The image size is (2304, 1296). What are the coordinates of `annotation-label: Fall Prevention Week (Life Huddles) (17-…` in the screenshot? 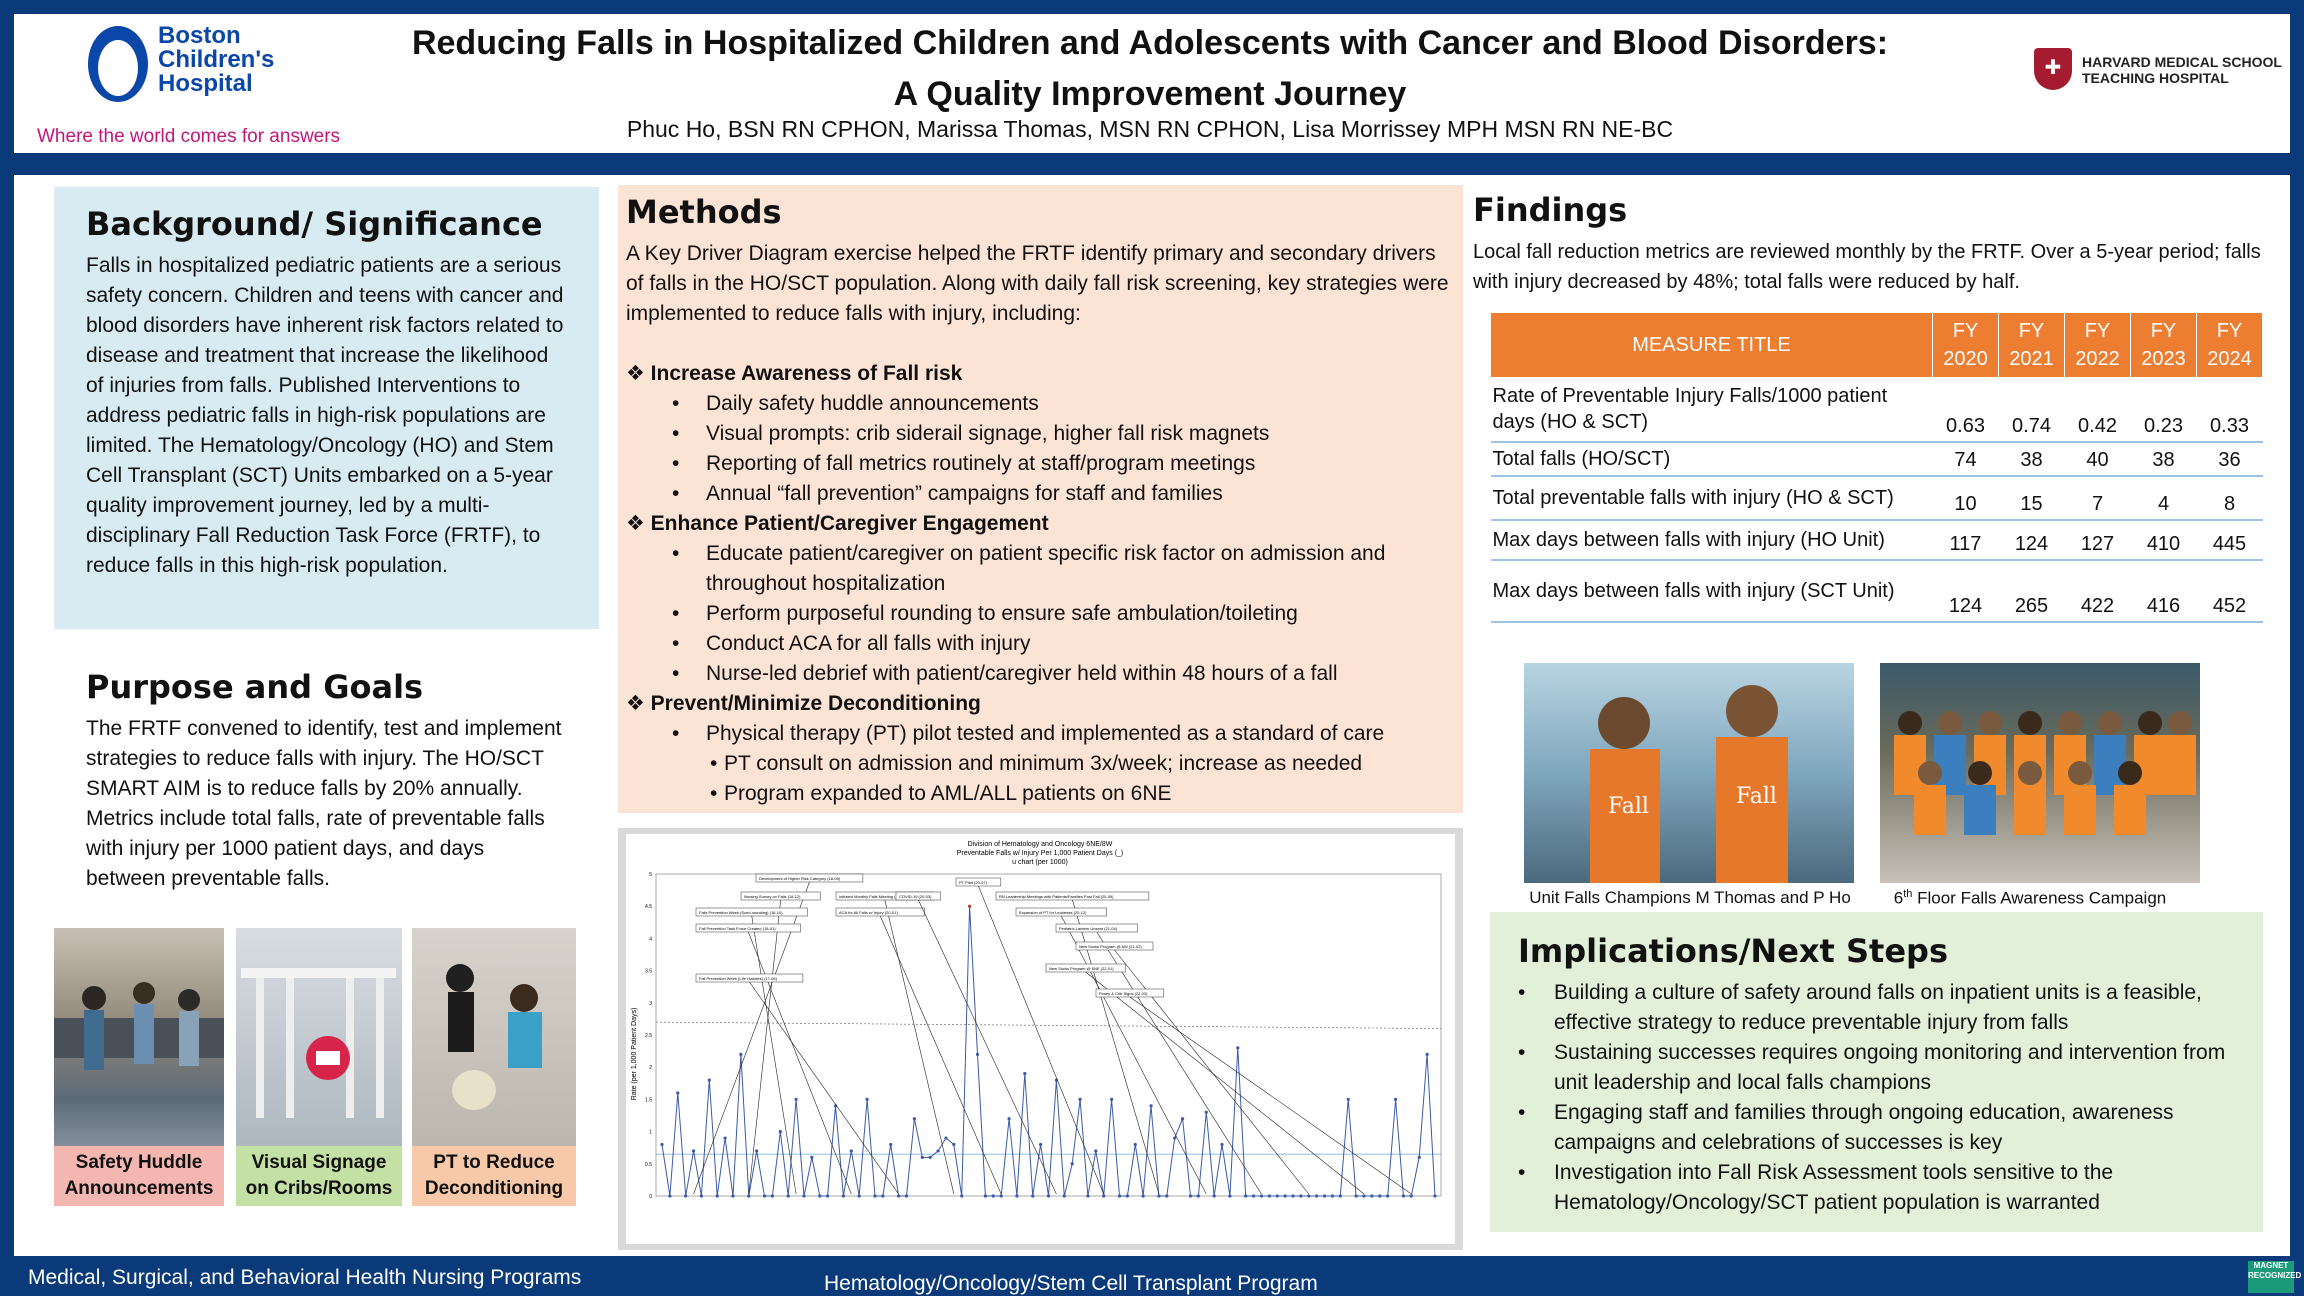 It's located at (738, 978).